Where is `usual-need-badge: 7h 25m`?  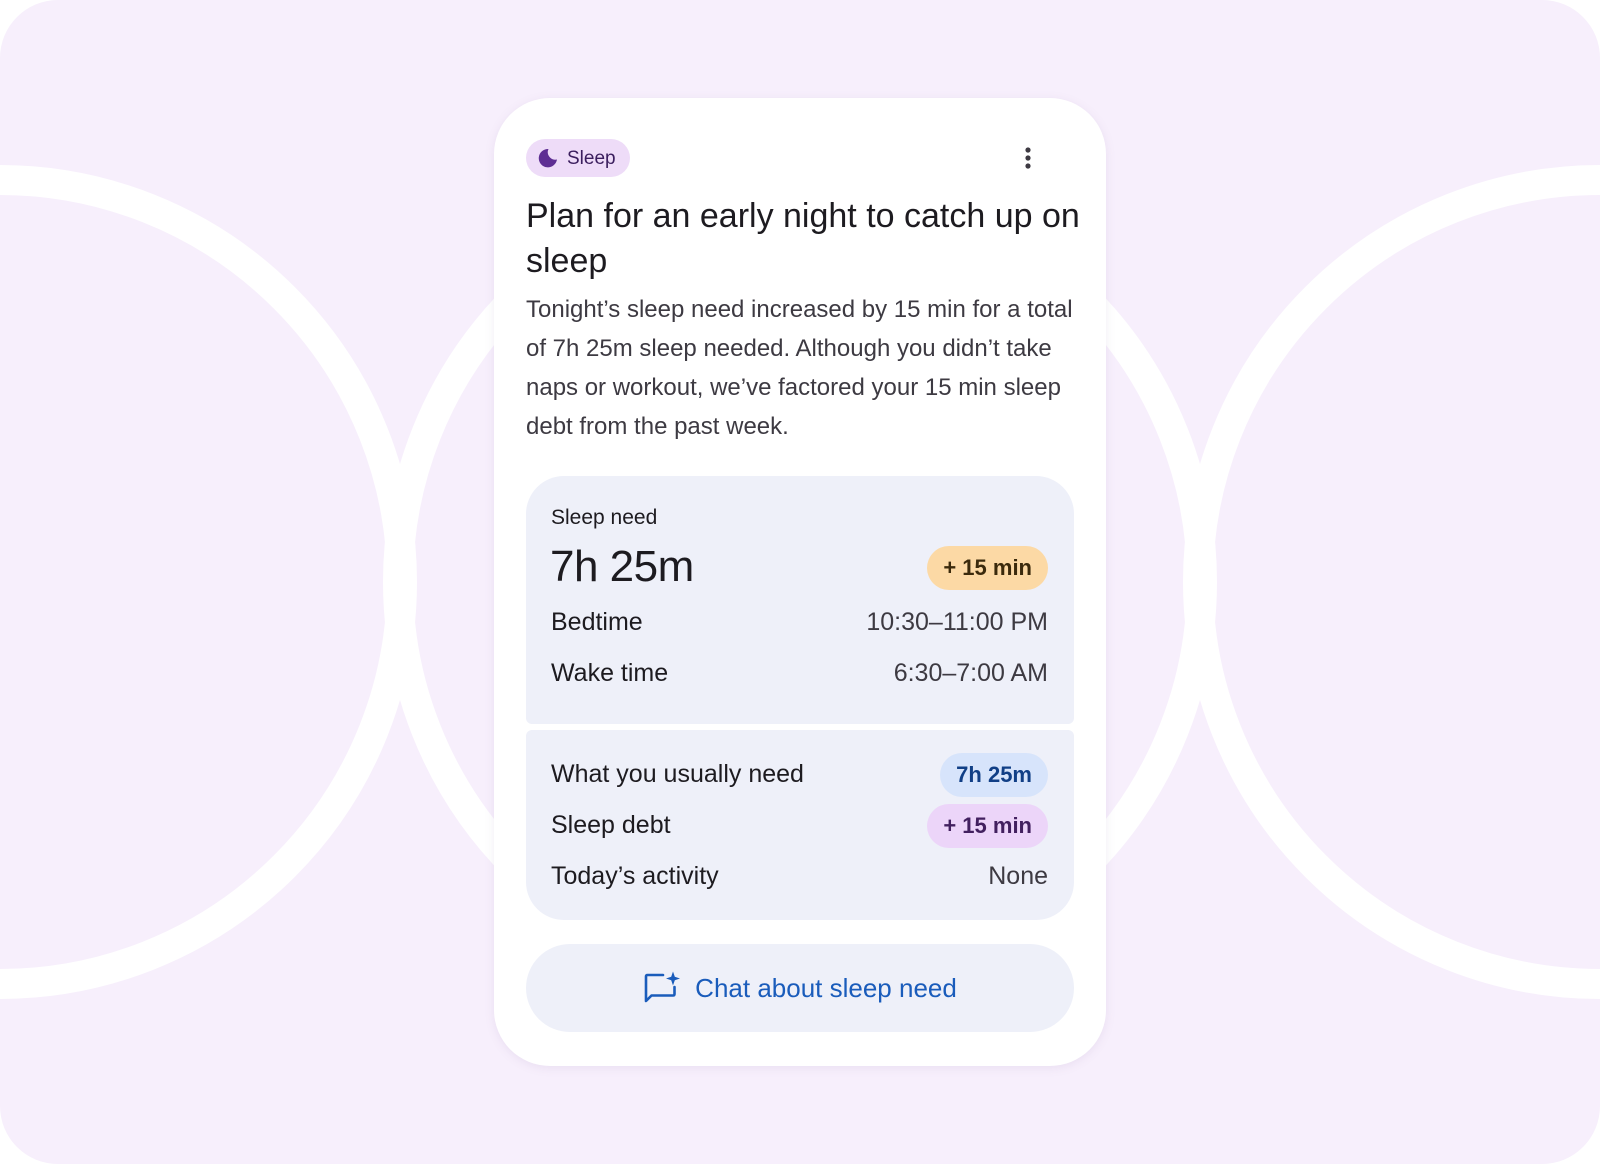 usual-need-badge: 7h 25m is located at coordinates (994, 775).